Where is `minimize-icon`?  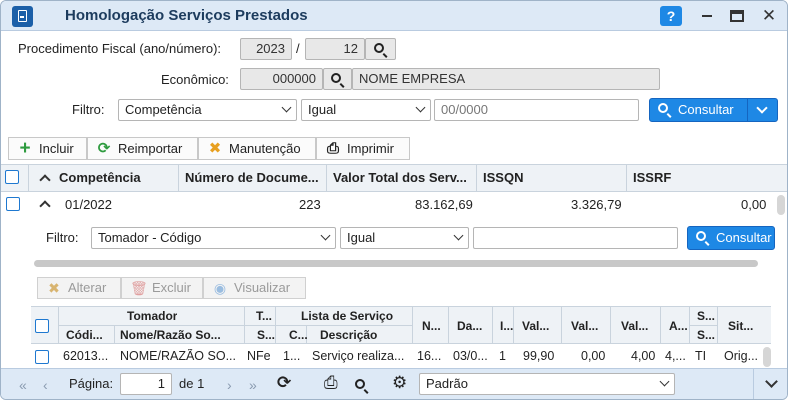 minimize-icon is located at coordinates (707, 16).